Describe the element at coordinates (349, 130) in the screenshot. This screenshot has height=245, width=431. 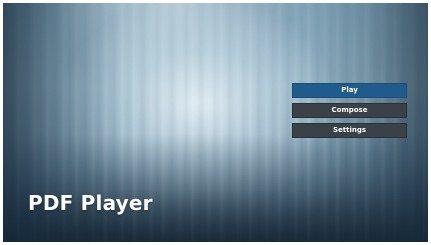
I see `settings-button: Settings` at that location.